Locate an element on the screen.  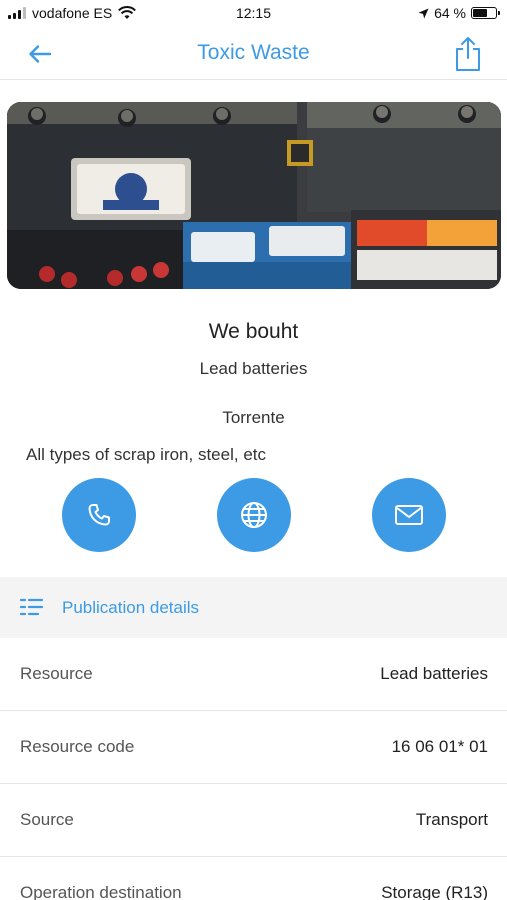
detail-label: Source is located at coordinates (47, 819).